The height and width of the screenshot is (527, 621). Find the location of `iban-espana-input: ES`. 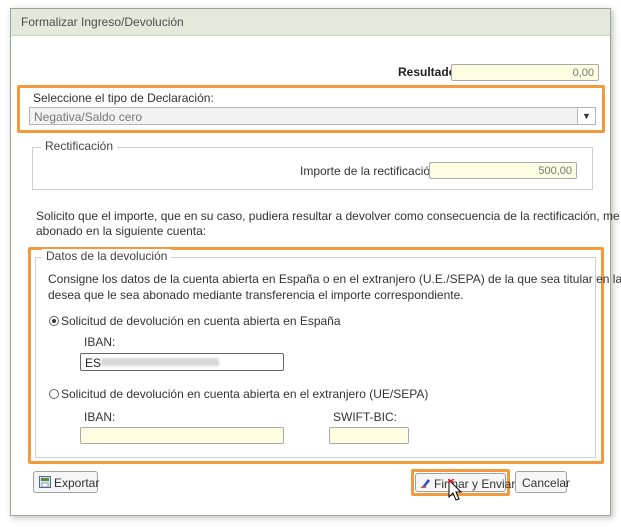

iban-espana-input: ES is located at coordinates (182, 362).